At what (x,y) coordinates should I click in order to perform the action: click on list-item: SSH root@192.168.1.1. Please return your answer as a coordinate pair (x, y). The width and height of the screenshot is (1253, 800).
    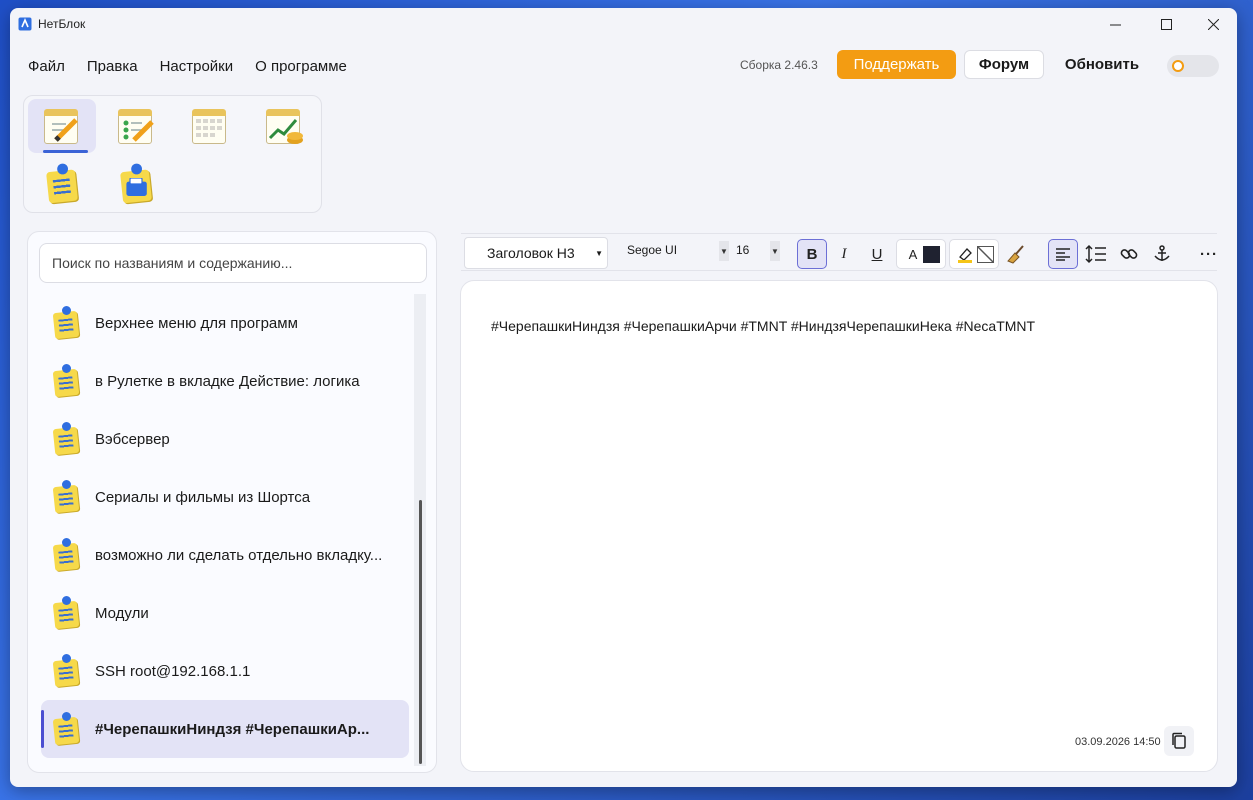
    Looking at the image, I should click on (225, 671).